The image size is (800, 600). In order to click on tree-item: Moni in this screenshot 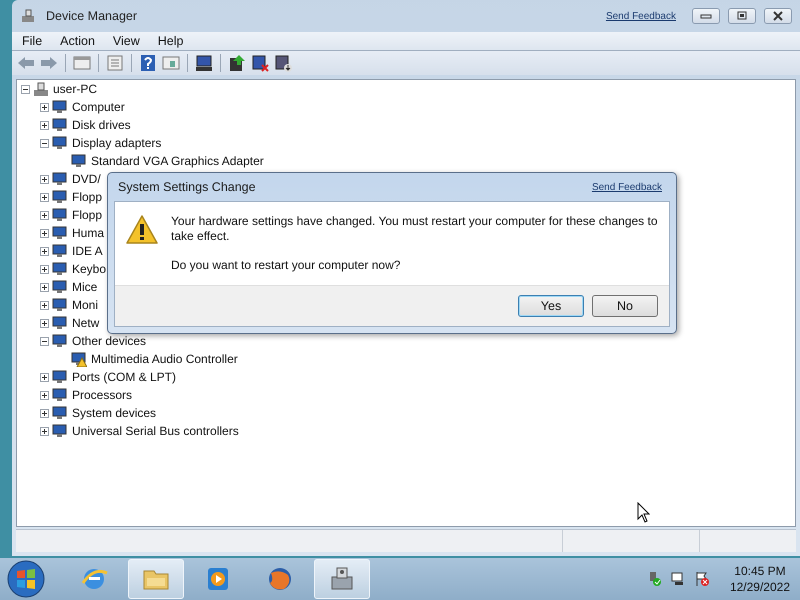, I will do `click(85, 305)`.